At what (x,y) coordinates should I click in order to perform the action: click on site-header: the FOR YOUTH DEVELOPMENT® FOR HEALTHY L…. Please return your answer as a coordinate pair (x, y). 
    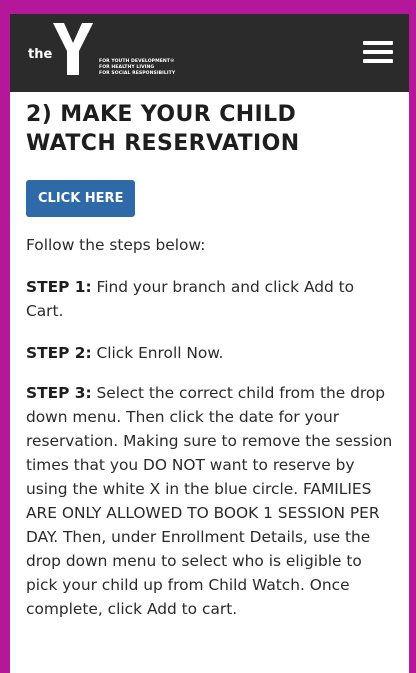
    Looking at the image, I should click on (209, 53).